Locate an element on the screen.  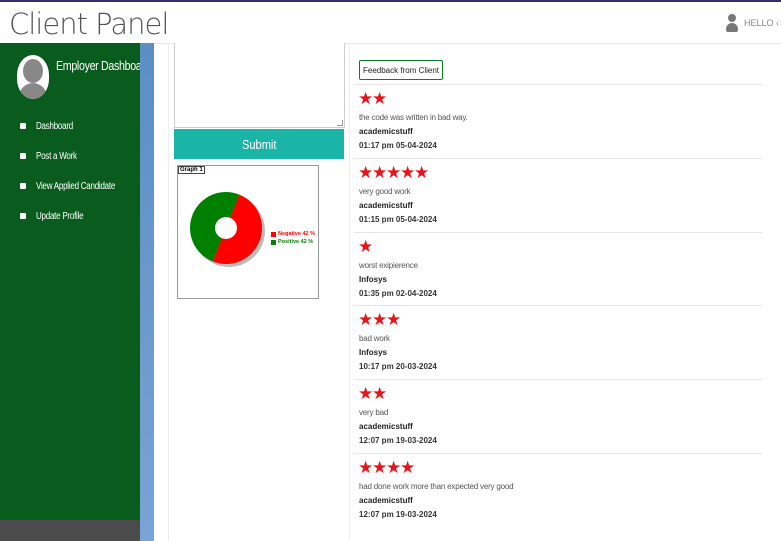
star-rating: ★ ★ ★ ★ is located at coordinates (387, 467).